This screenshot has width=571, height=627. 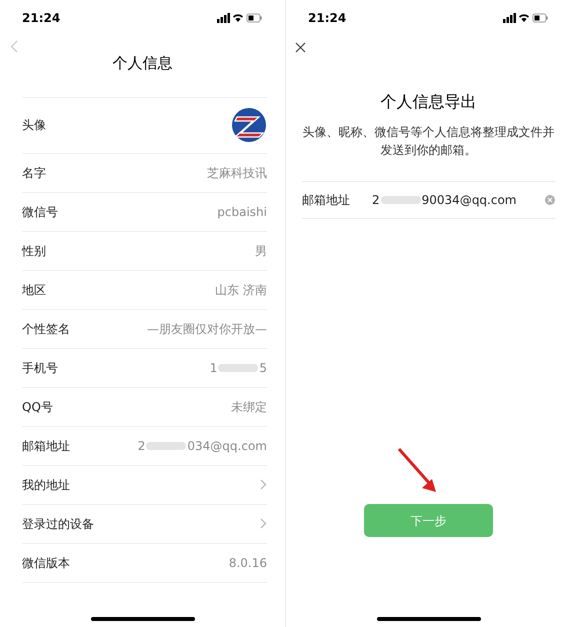 What do you see at coordinates (237, 173) in the screenshot?
I see `row-value: 芝麻科技讯` at bounding box center [237, 173].